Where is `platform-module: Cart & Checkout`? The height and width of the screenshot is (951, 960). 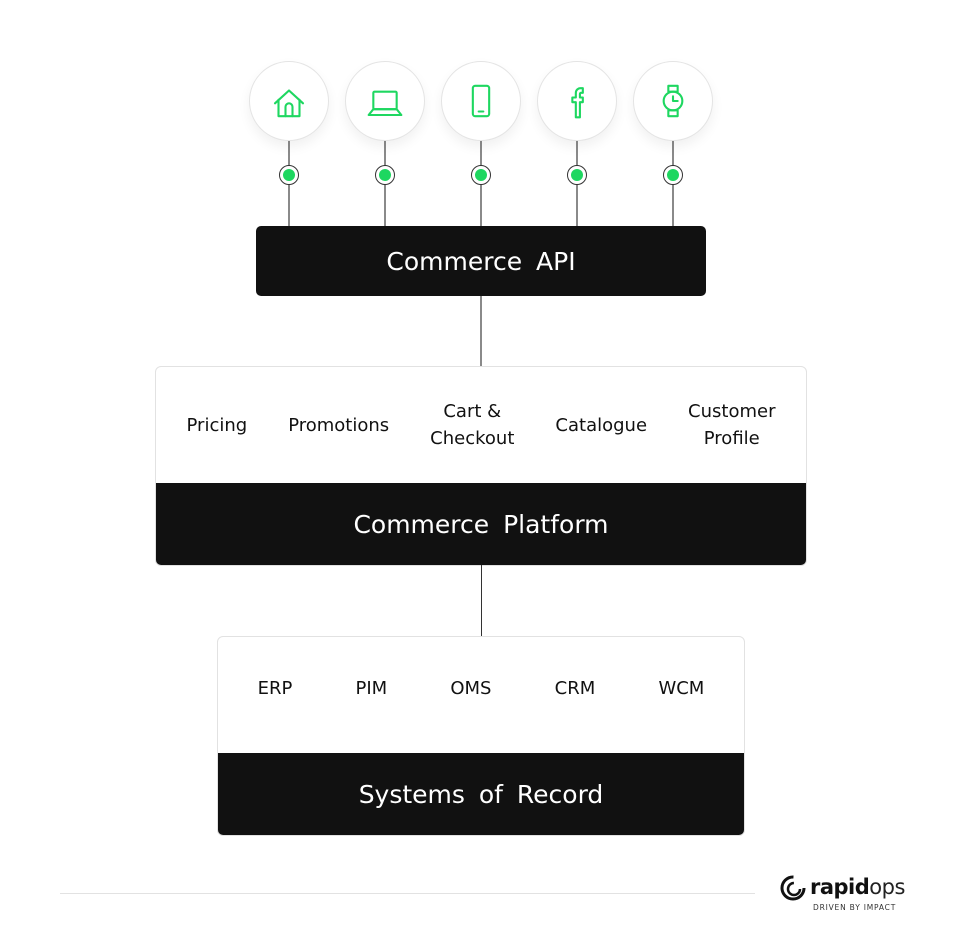
platform-module: Cart & Checkout is located at coordinates (472, 425).